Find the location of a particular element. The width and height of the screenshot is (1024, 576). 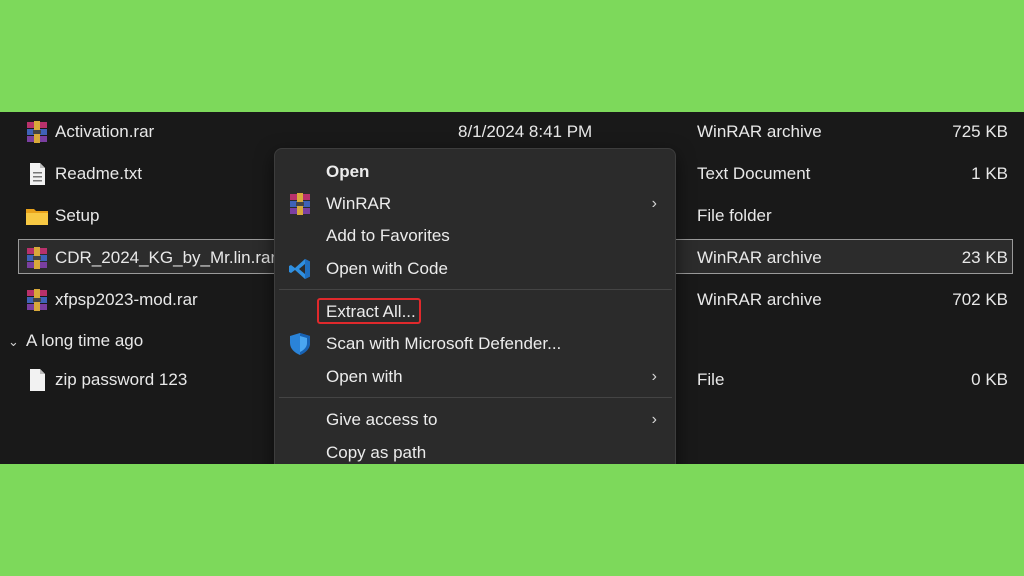

file-size: 23 KB is located at coordinates (984, 257).